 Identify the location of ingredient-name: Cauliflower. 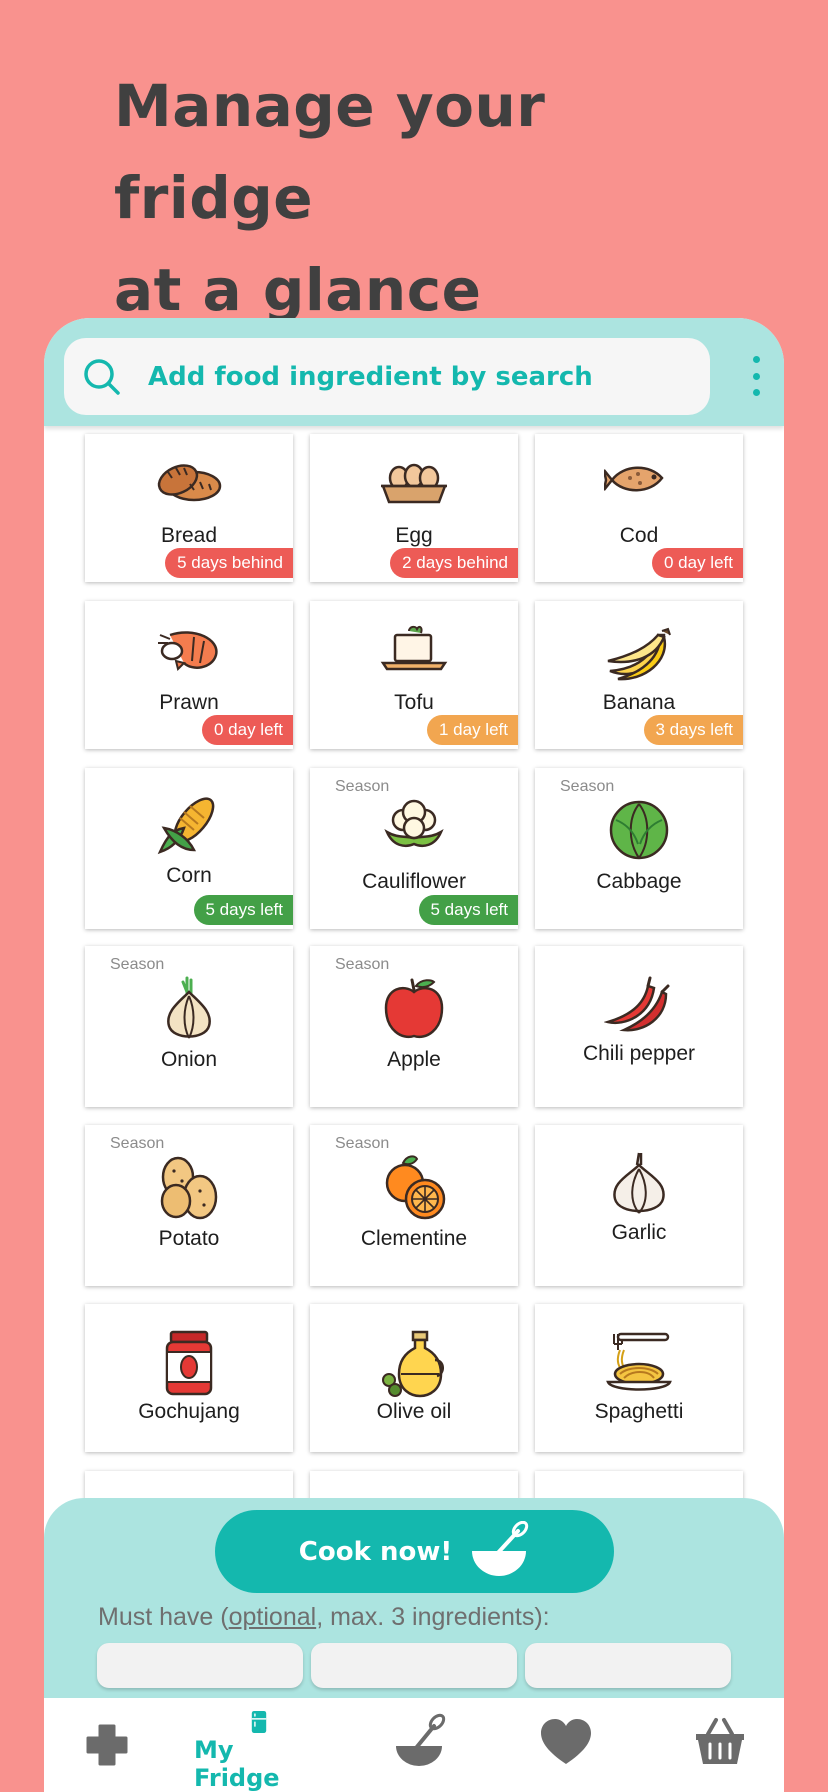
(414, 881).